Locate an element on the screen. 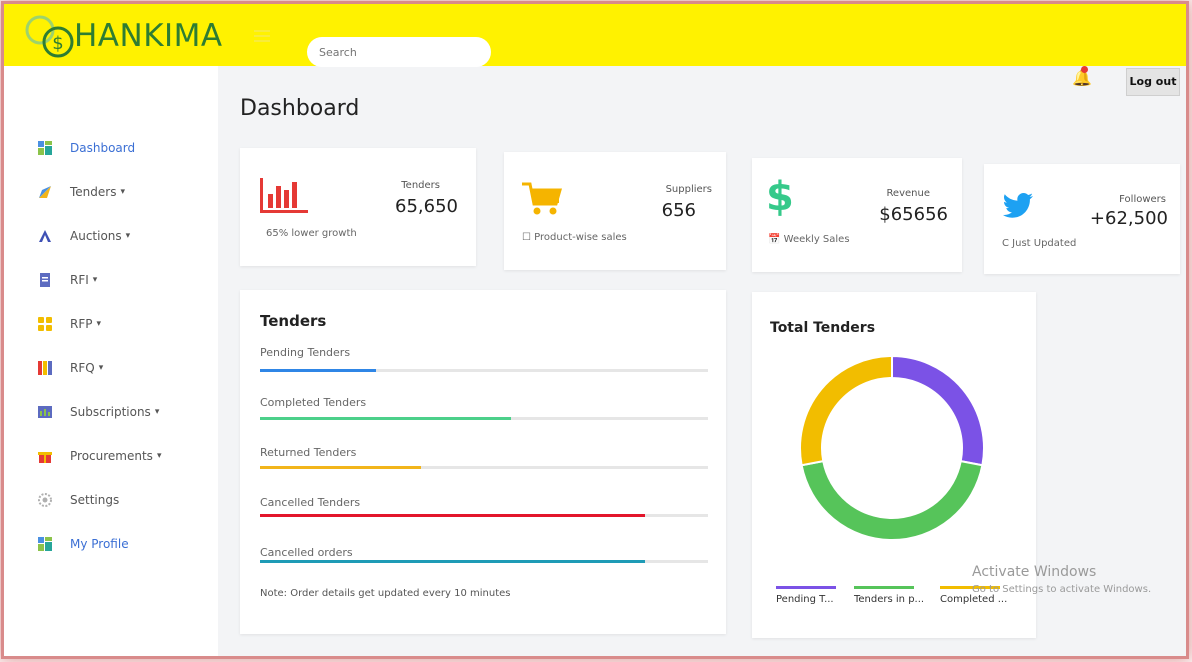 Image resolution: width=1192 pixels, height=662 pixels. stat-subtext: 65% lower growth is located at coordinates (311, 233).